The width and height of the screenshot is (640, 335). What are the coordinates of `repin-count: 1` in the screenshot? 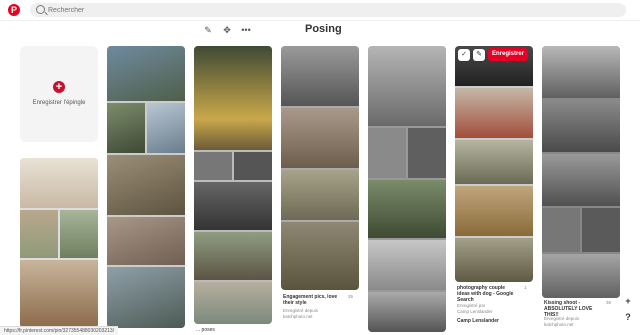 It's located at (525, 287).